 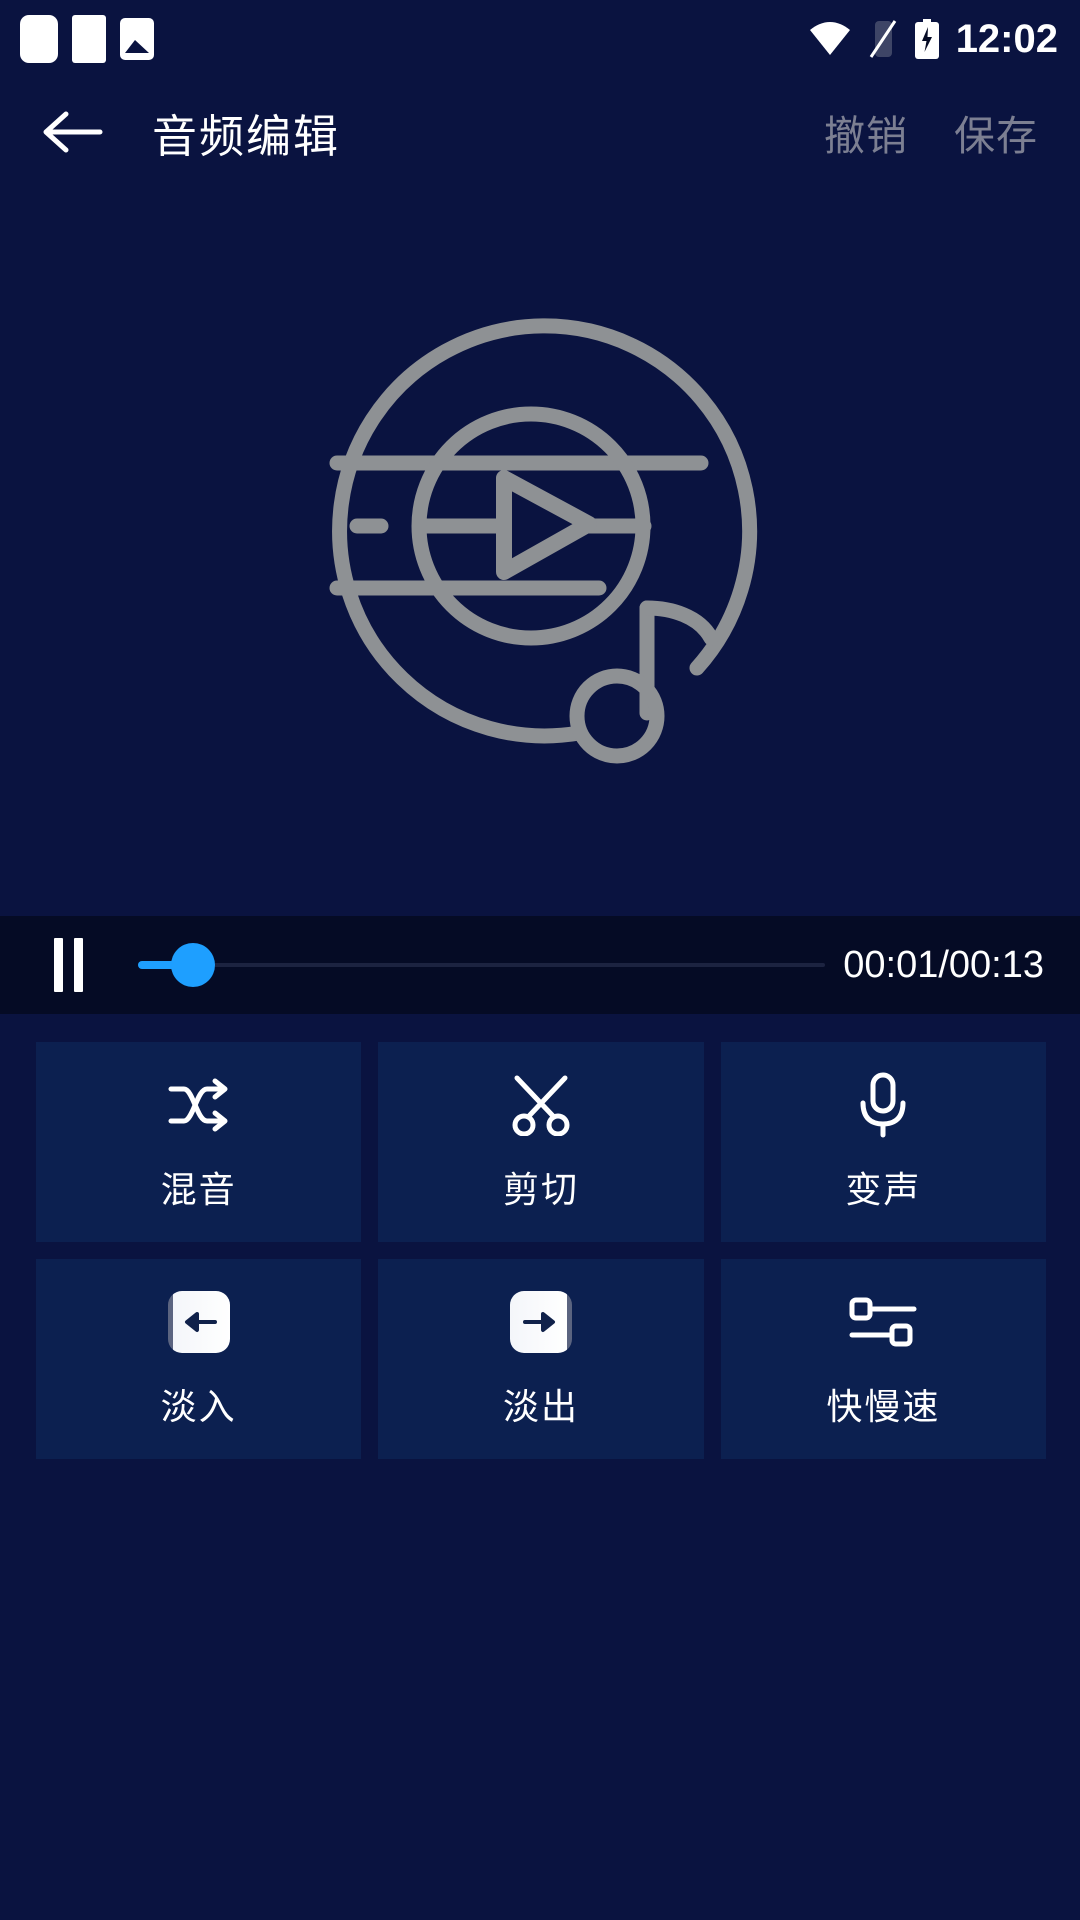 I want to click on player-bar: 00:01/00:13, so click(x=540, y=965).